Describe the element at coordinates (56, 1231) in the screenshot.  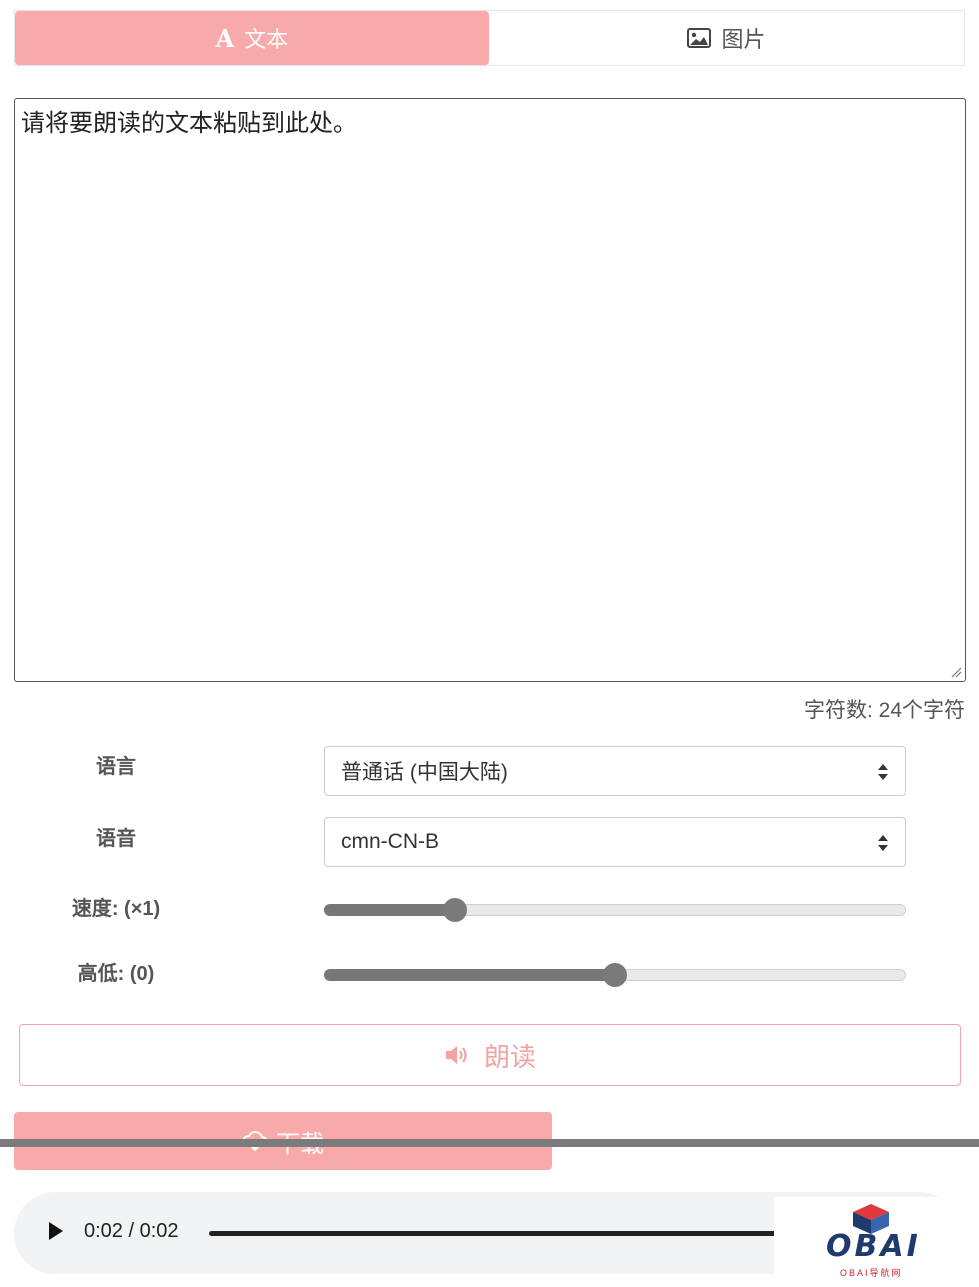
I see `play-icon` at that location.